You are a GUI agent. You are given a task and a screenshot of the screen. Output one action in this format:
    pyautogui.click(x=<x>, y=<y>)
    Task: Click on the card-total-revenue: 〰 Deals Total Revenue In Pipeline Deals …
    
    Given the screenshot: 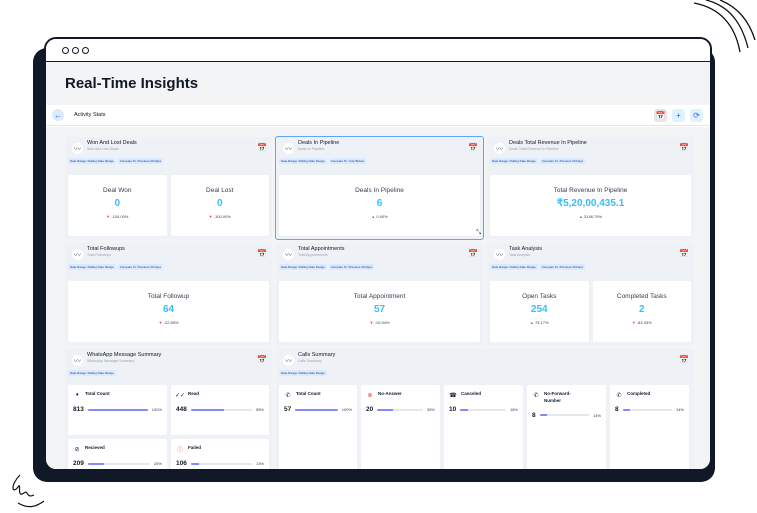 What is the action you would take?
    pyautogui.click(x=590, y=188)
    